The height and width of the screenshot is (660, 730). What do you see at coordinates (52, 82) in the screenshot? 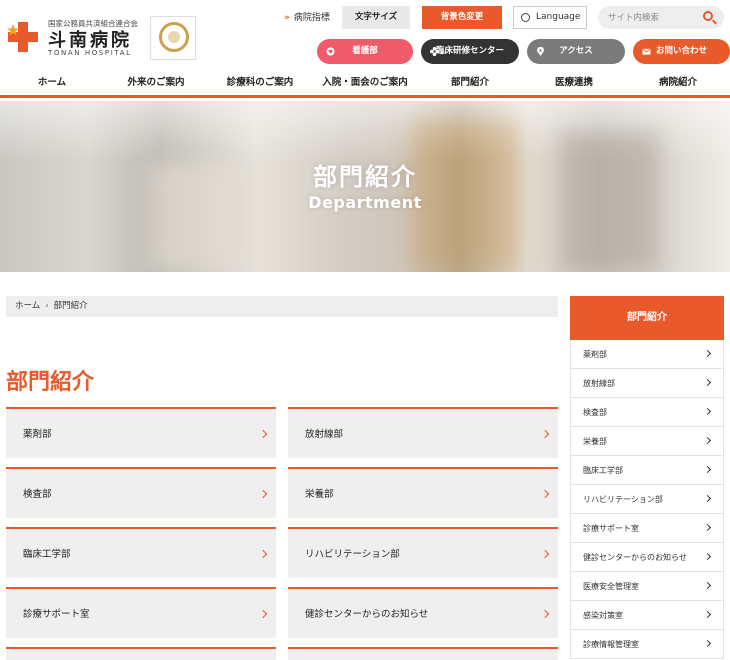
I see `nav-home: ホーム` at bounding box center [52, 82].